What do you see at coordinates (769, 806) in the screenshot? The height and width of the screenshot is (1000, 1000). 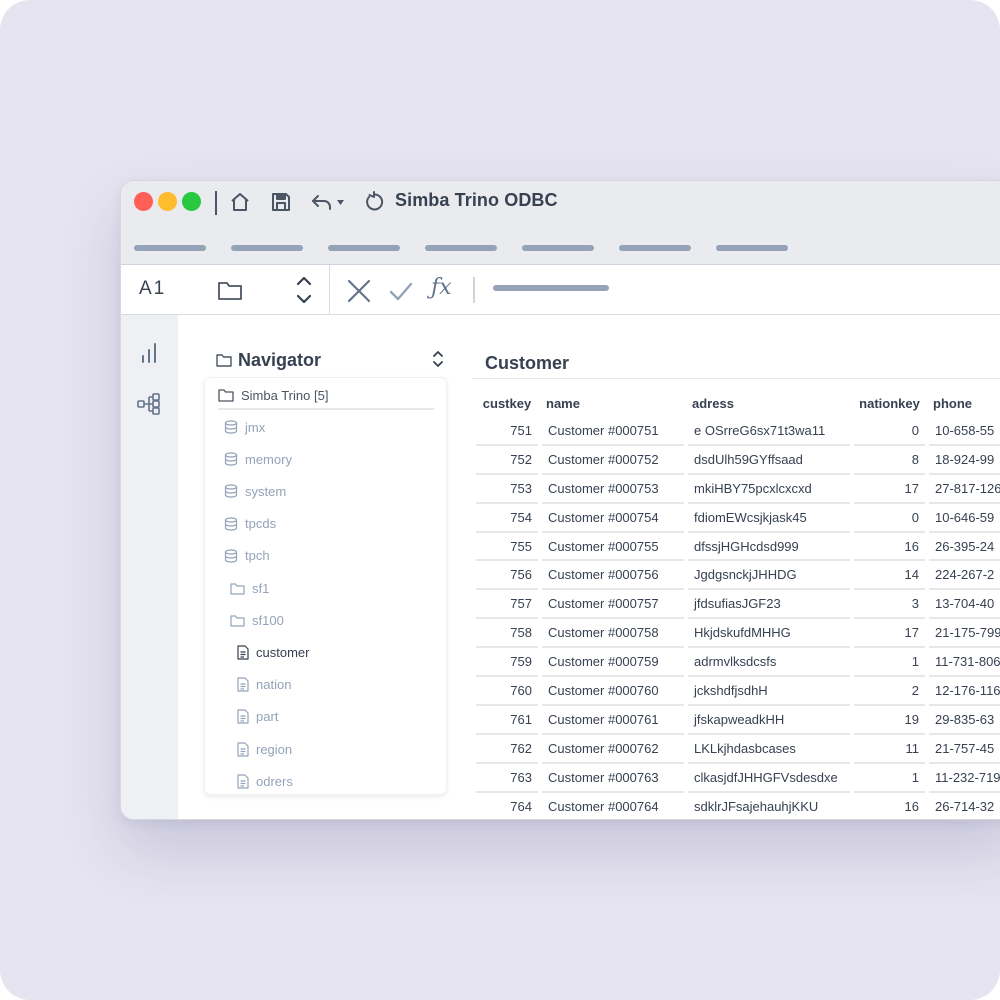 I see `cell-adress: sdklrJFsajehauhjKKU` at bounding box center [769, 806].